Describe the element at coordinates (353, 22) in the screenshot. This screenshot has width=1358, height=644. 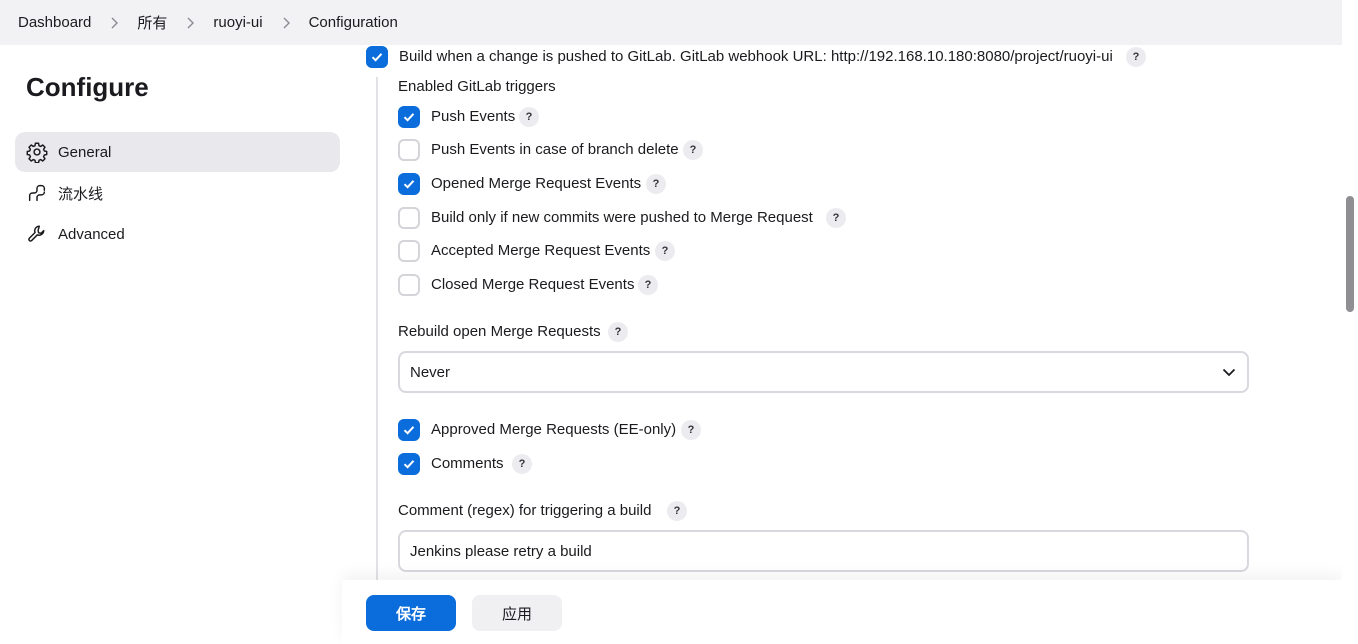
I see `breadcrumb-configuration: Configuration` at that location.